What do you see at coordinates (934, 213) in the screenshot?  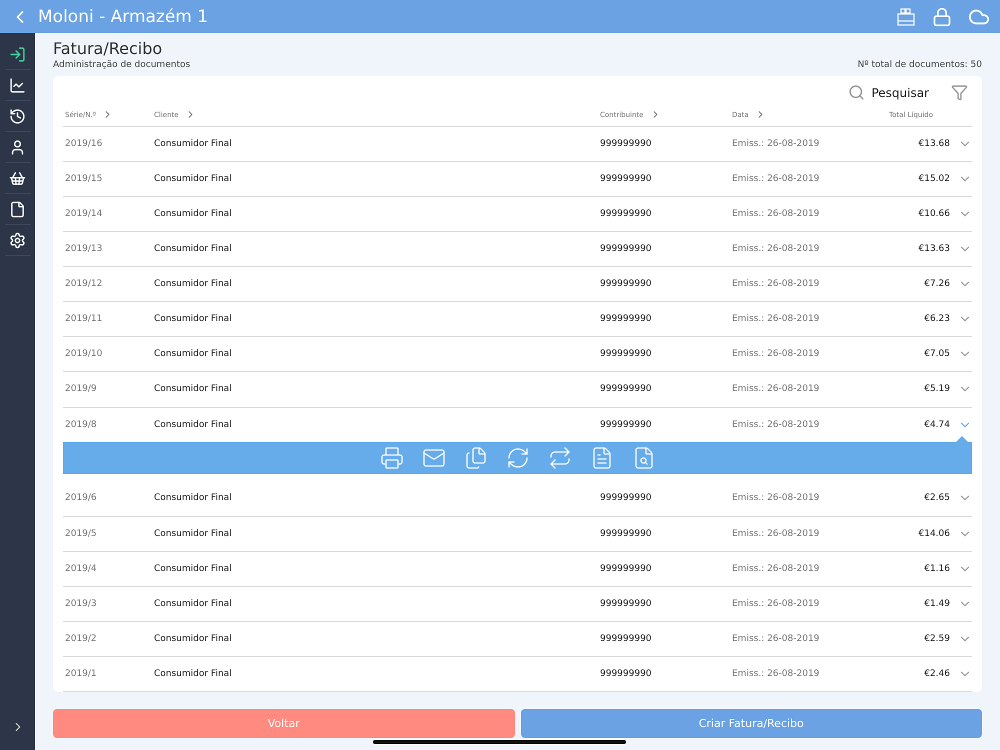 I see `table-cell-text: €10.66` at bounding box center [934, 213].